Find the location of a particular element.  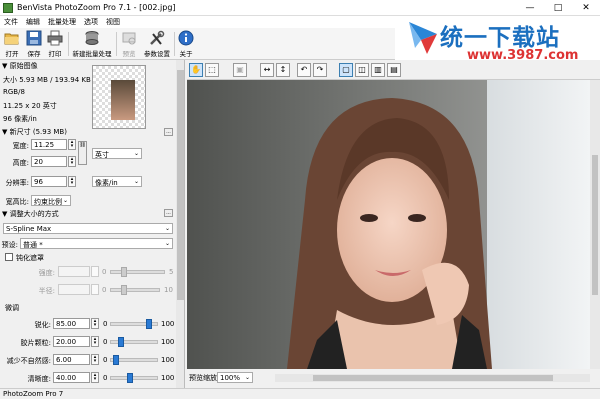

menu-batch: 批量处理 is located at coordinates (62, 22).